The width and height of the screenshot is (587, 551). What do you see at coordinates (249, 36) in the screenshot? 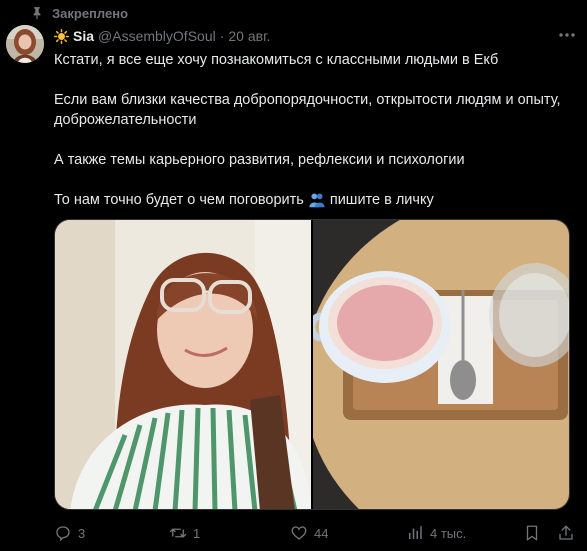
I see `post-date: 20 авг.` at bounding box center [249, 36].